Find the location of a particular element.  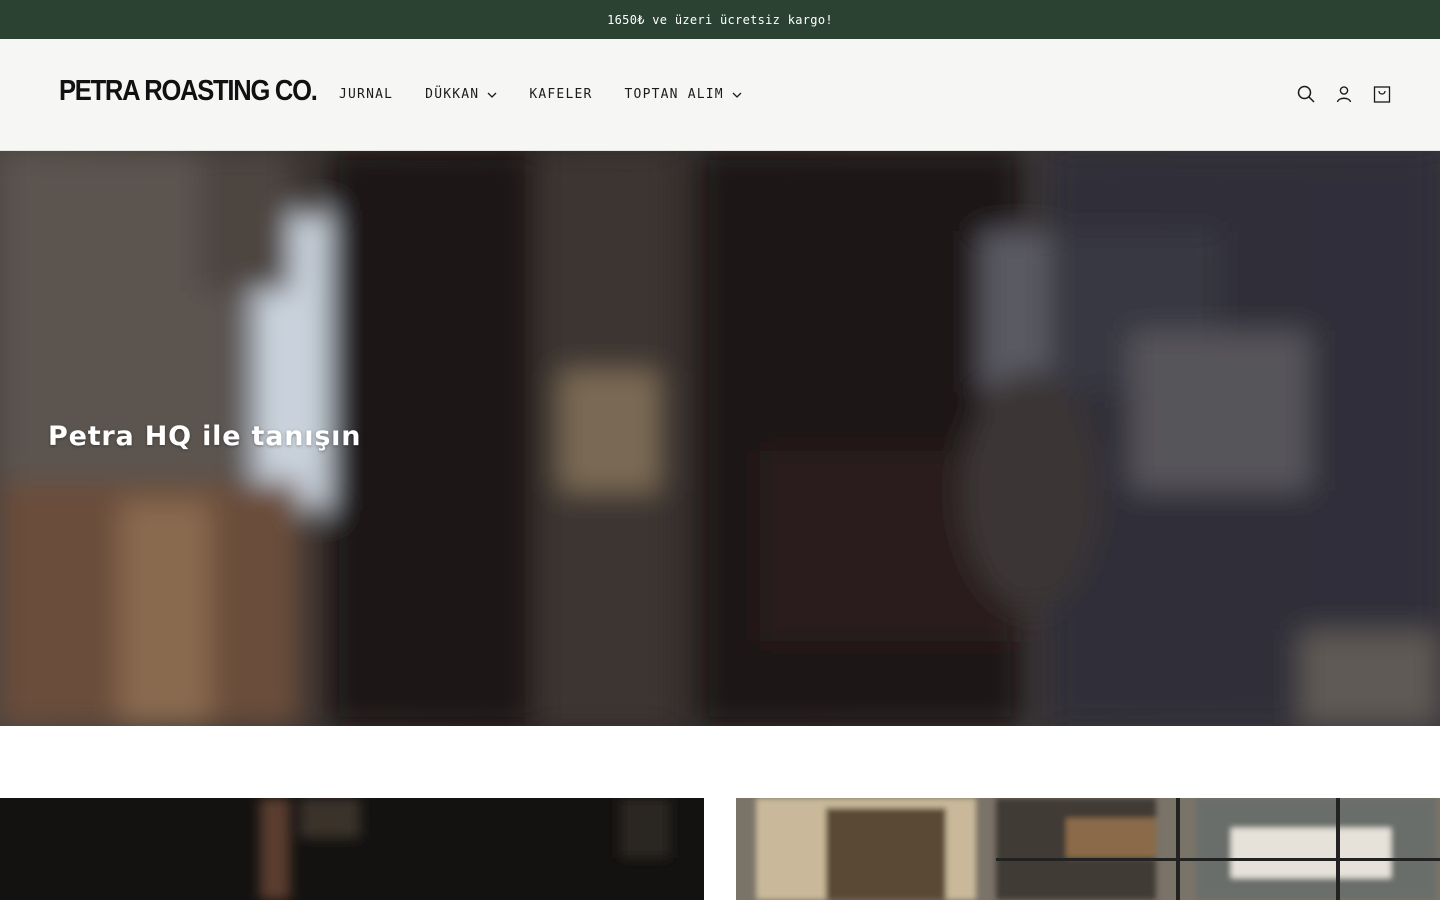

hero-title: Petra HQ ile tanışın is located at coordinates (205, 436).